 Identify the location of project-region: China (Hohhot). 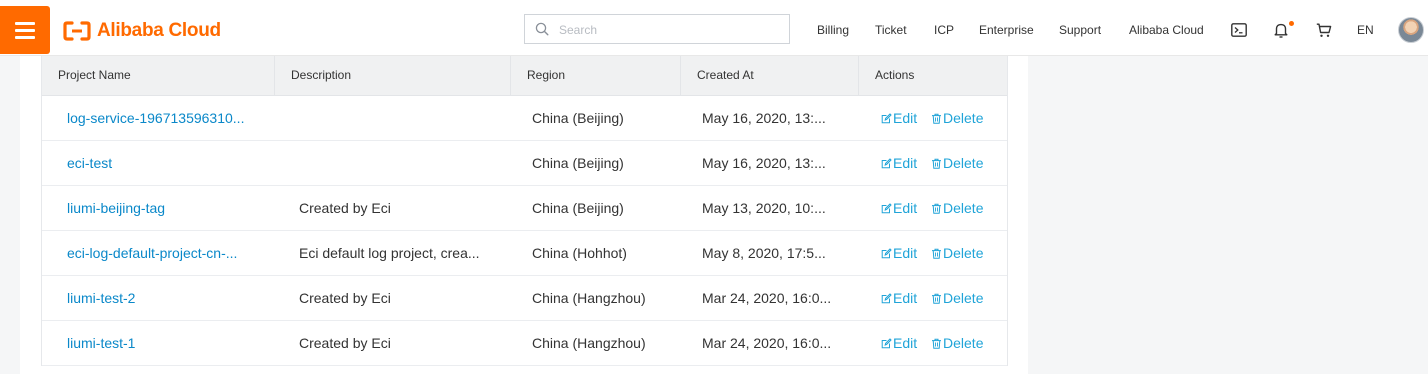
(579, 253).